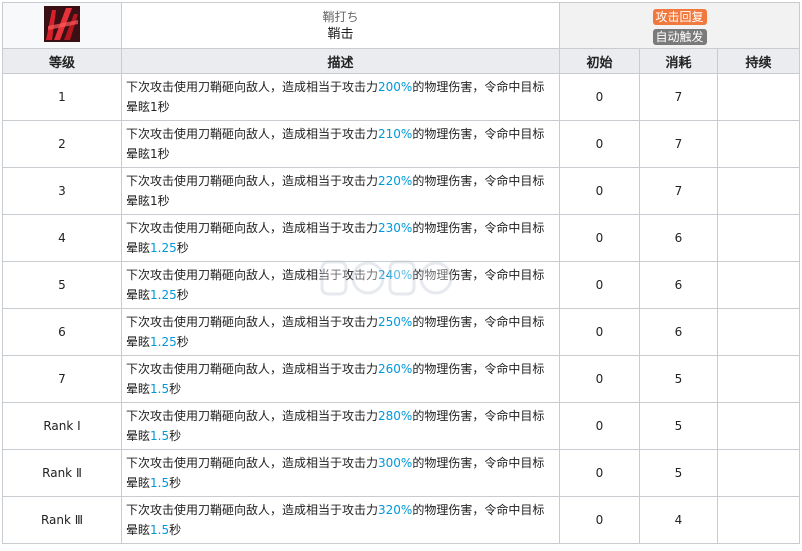 Image resolution: width=802 pixels, height=551 pixels. Describe the element at coordinates (395, 228) in the screenshot. I see `damage-percent: 230%` at that location.